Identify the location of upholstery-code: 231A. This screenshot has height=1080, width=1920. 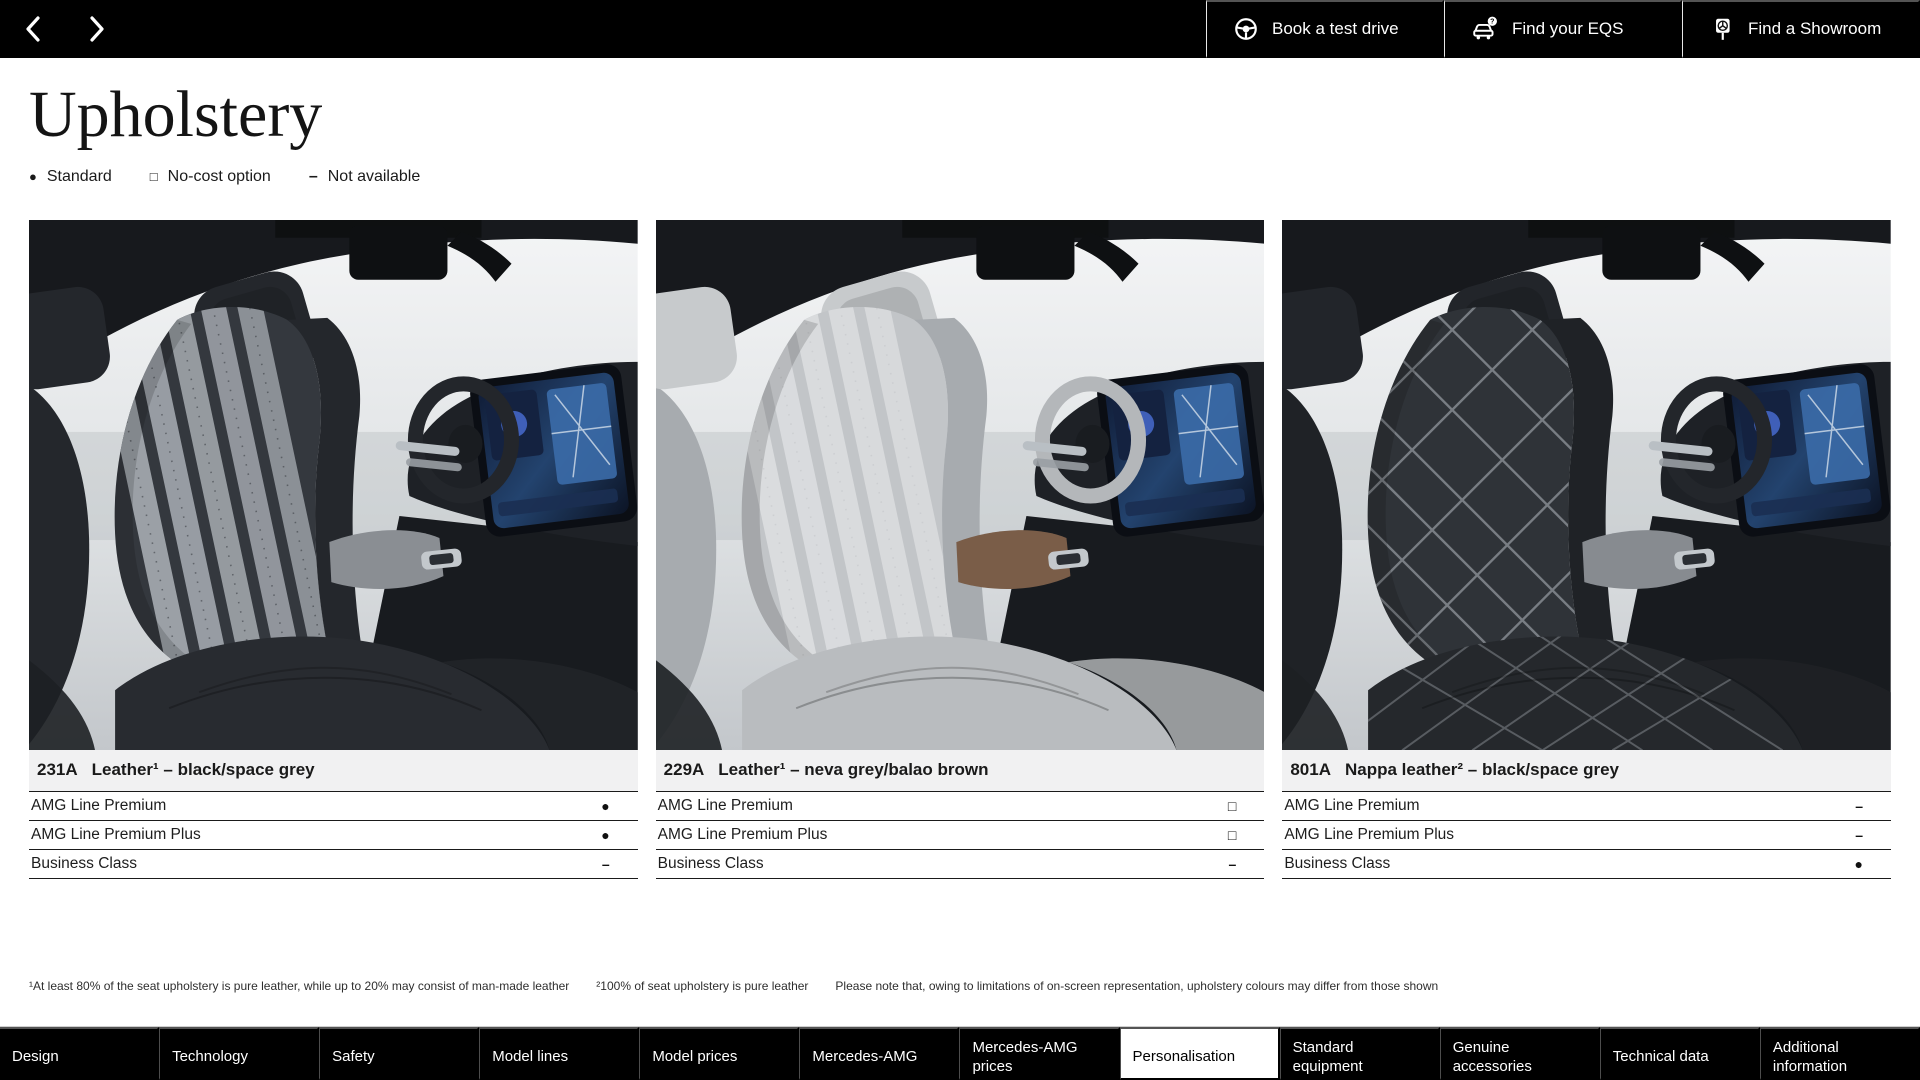
(57, 770).